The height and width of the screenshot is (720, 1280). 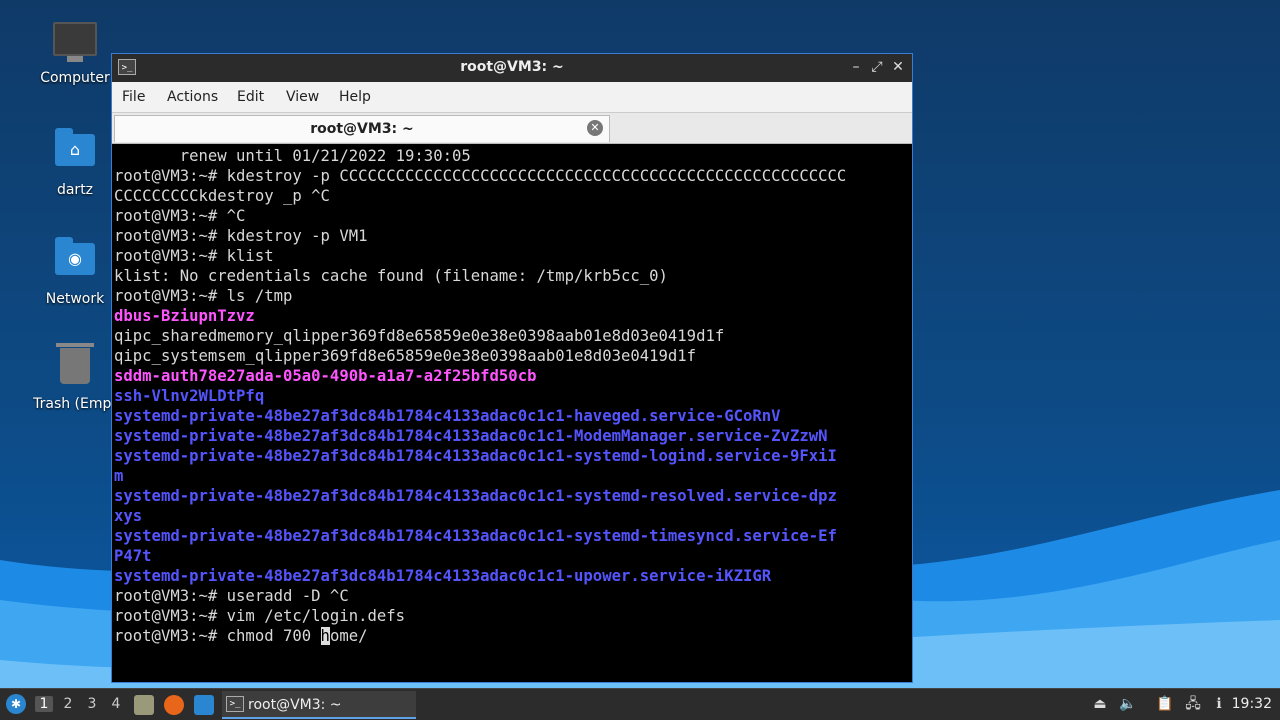 What do you see at coordinates (1251, 704) in the screenshot?
I see `clock: 19:32` at bounding box center [1251, 704].